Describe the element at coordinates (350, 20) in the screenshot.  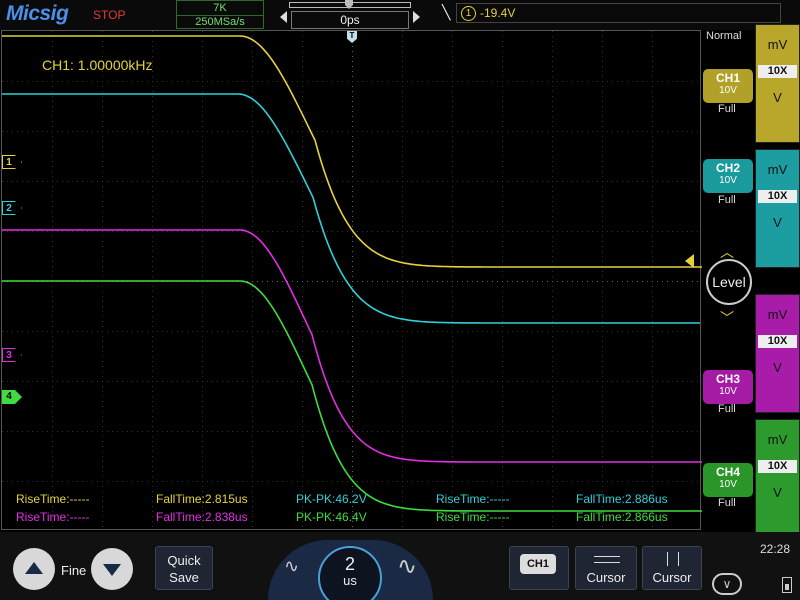
I see `time-offset-display: 0ps` at that location.